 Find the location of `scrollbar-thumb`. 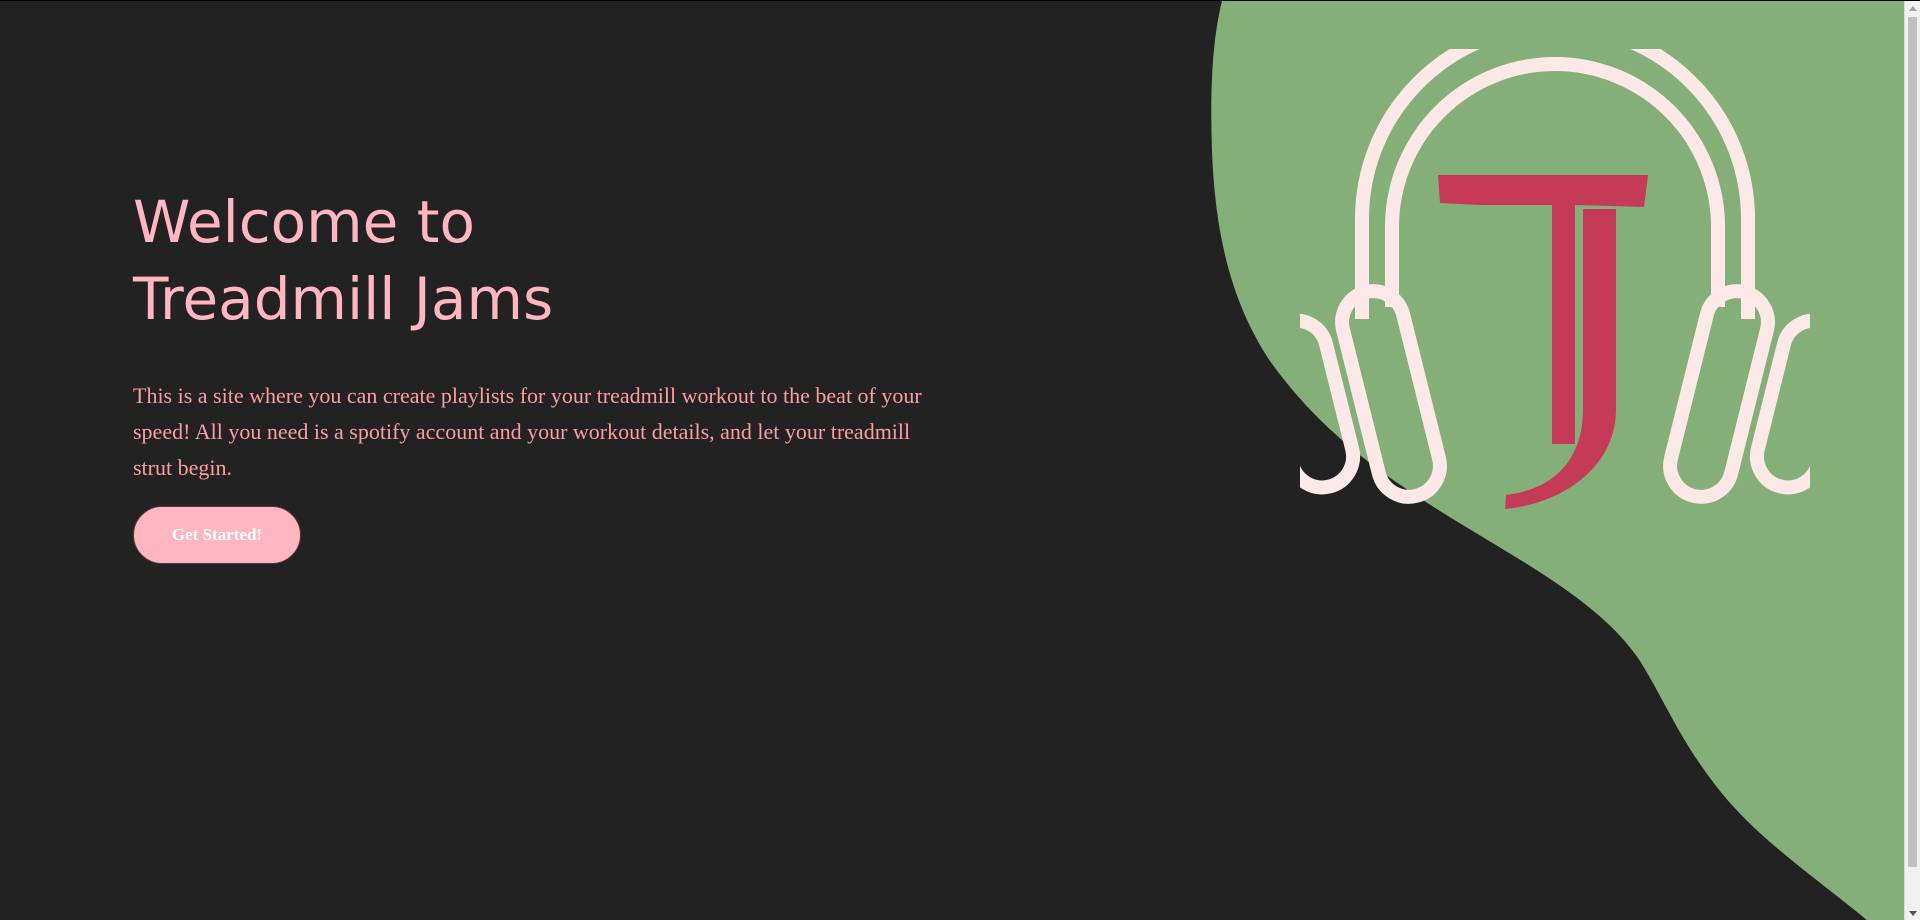

scrollbar-thumb is located at coordinates (1912, 442).